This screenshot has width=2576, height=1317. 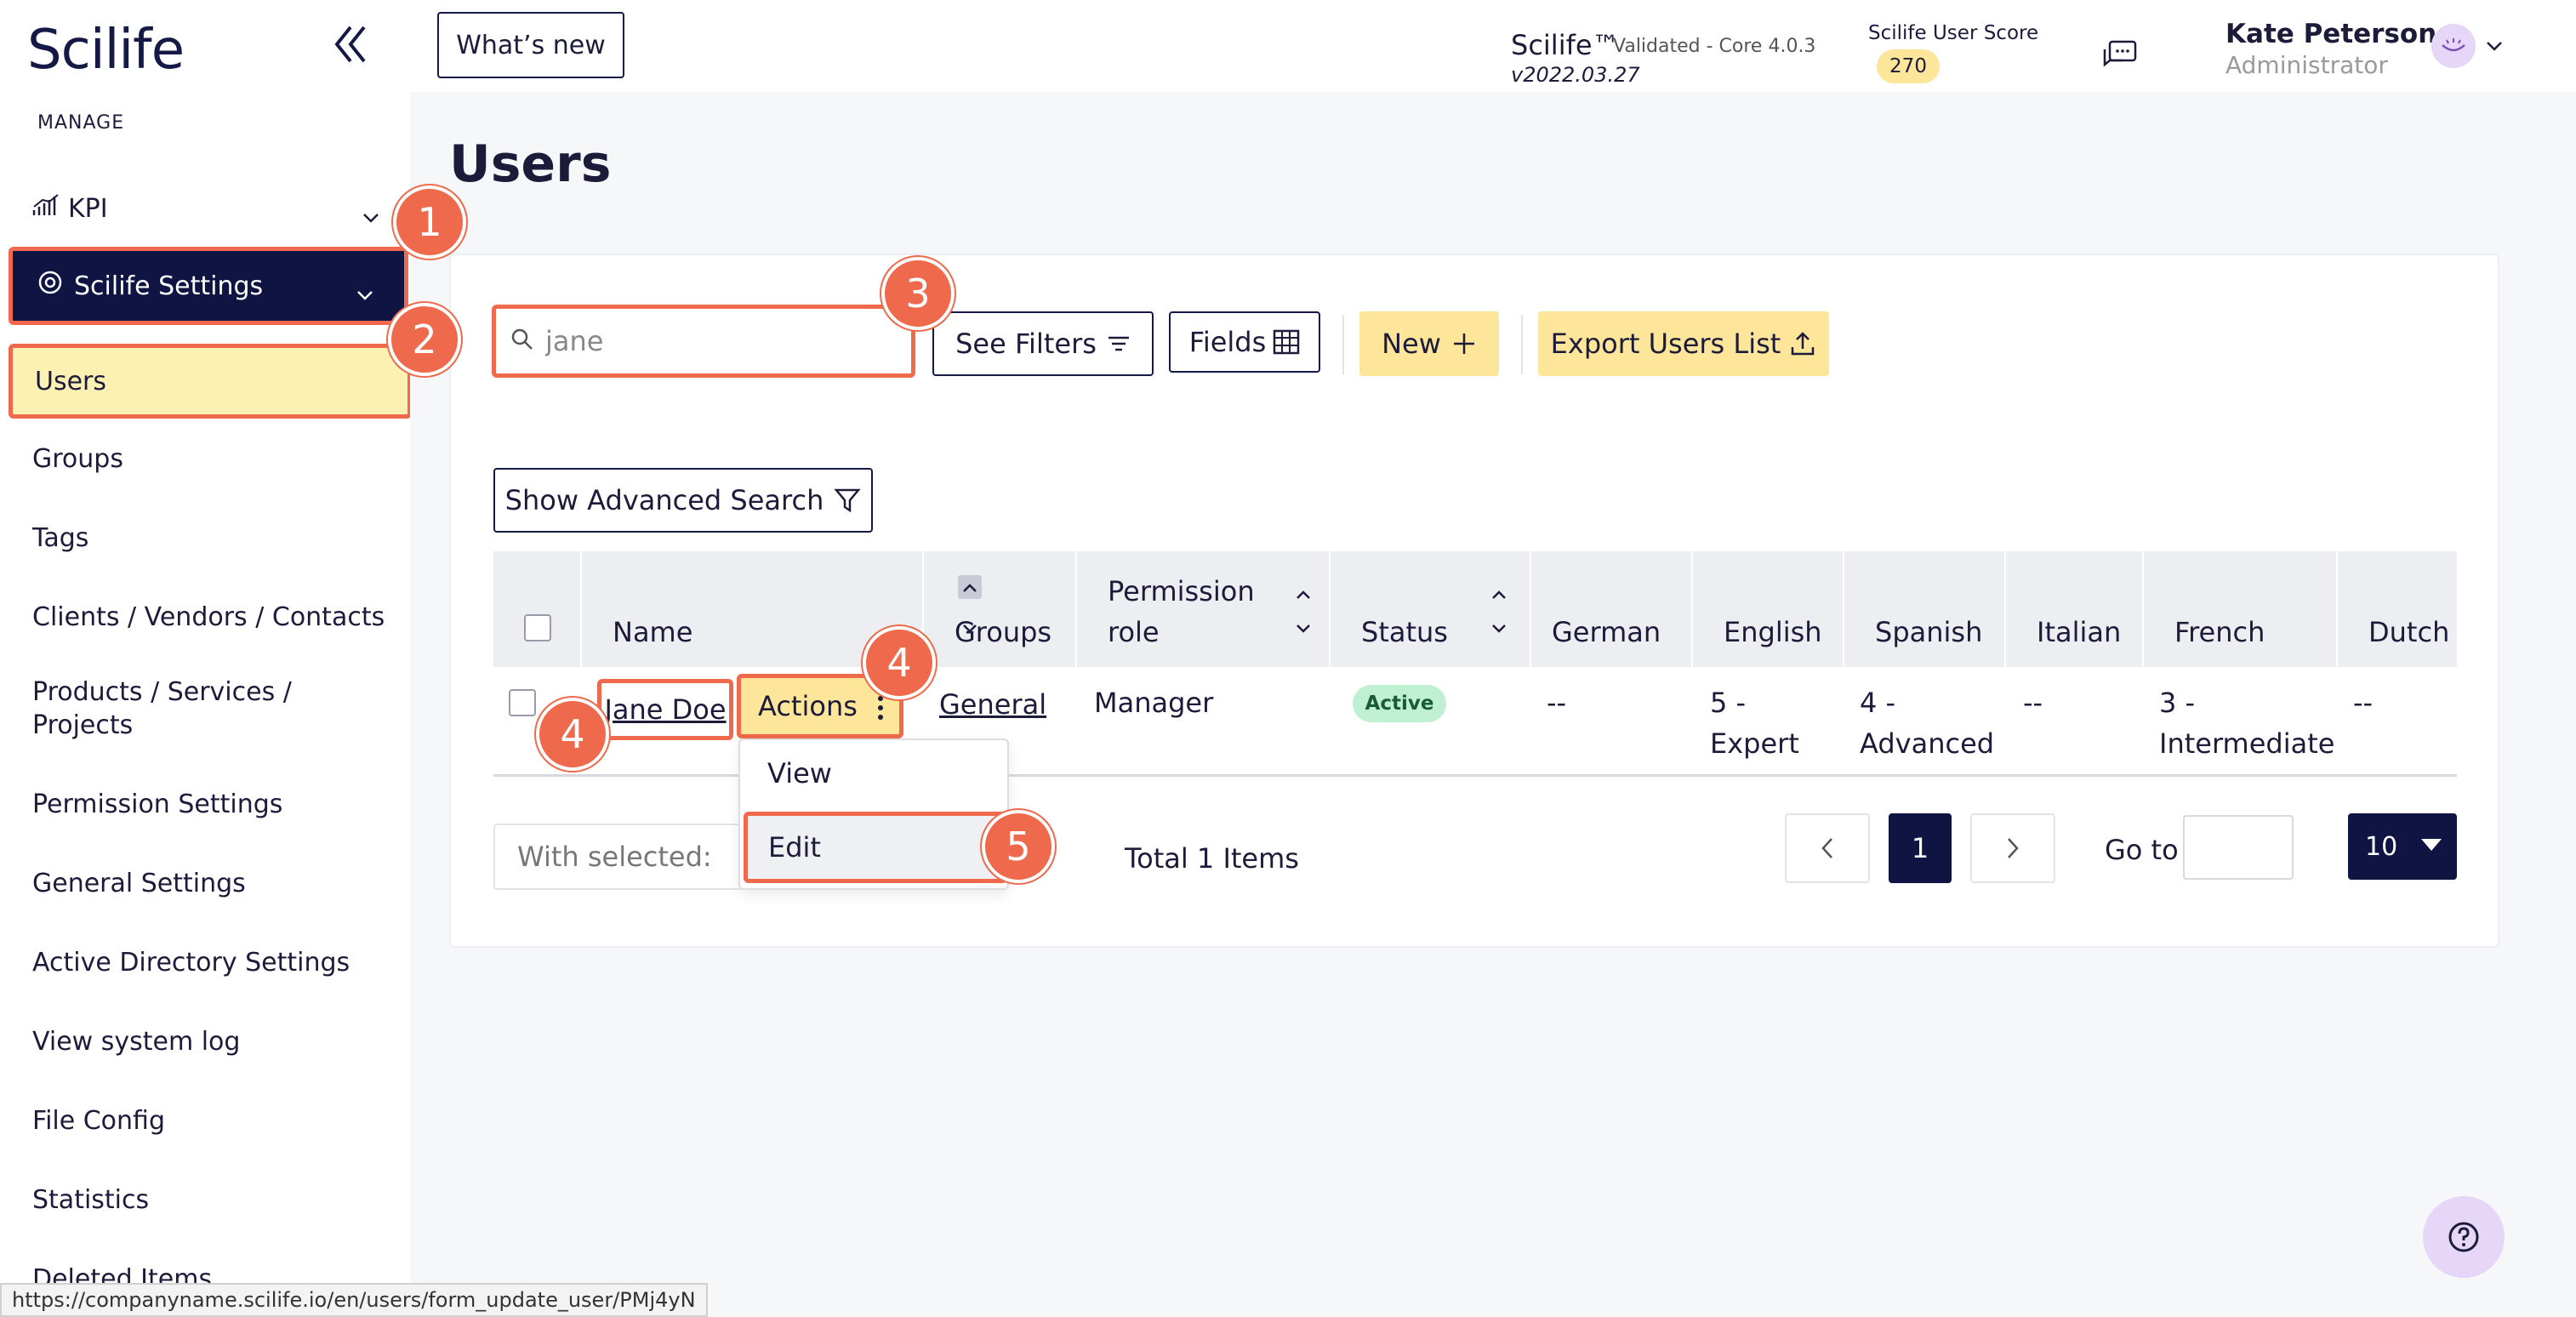 What do you see at coordinates (1715, 46) in the screenshot?
I see `product-version: Validated - Core 4.0.3` at bounding box center [1715, 46].